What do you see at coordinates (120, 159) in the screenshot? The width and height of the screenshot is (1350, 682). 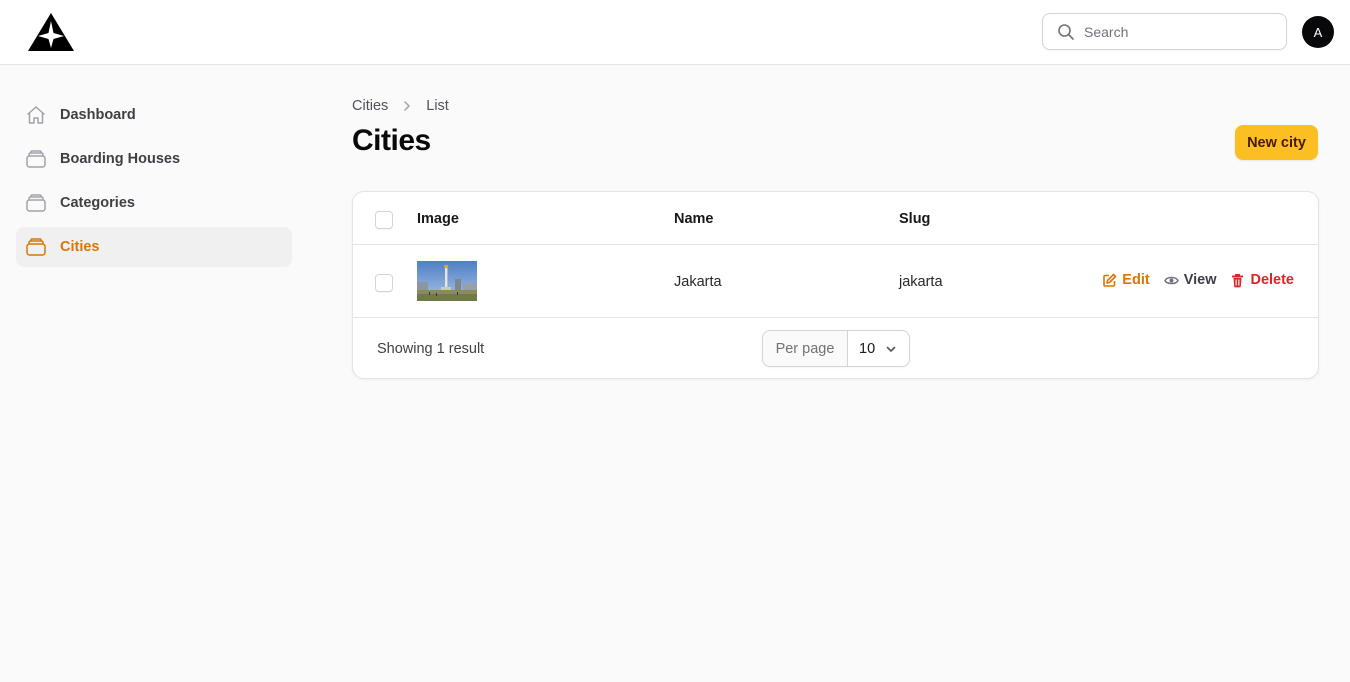 I see `sidebar-item-label: Boarding Houses` at bounding box center [120, 159].